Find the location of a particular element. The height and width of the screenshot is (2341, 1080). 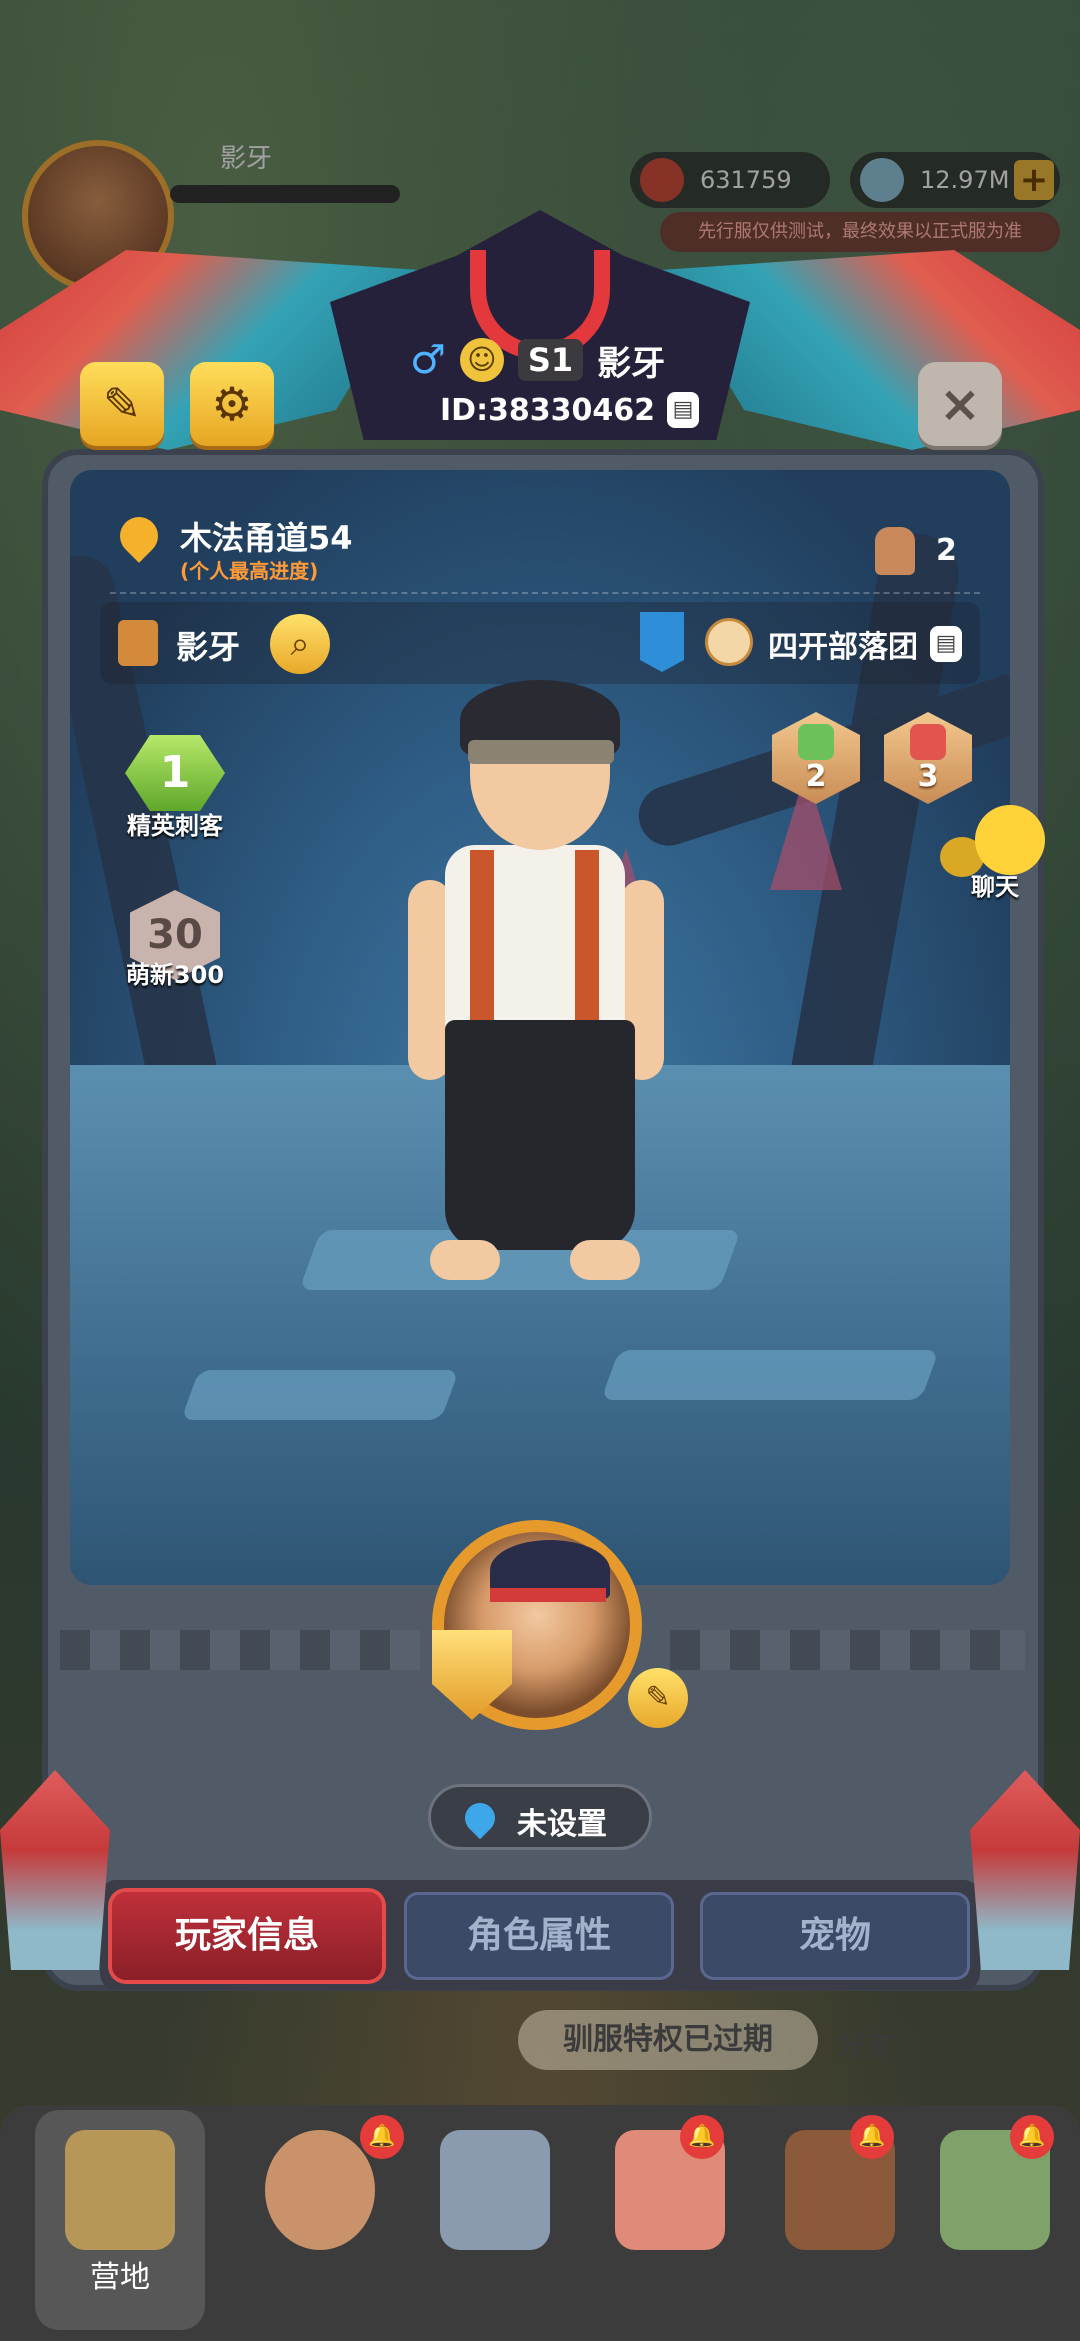

pets-notification-bell-icon: 🔔 is located at coordinates (702, 2137).